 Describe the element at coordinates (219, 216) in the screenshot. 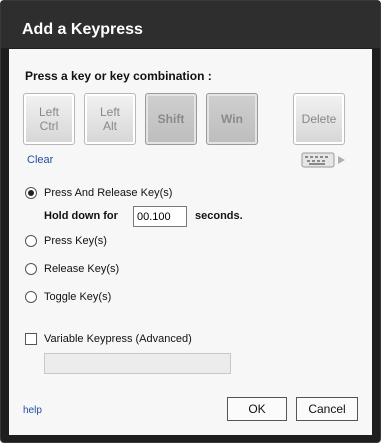

I see `seconds-label: seconds.` at that location.